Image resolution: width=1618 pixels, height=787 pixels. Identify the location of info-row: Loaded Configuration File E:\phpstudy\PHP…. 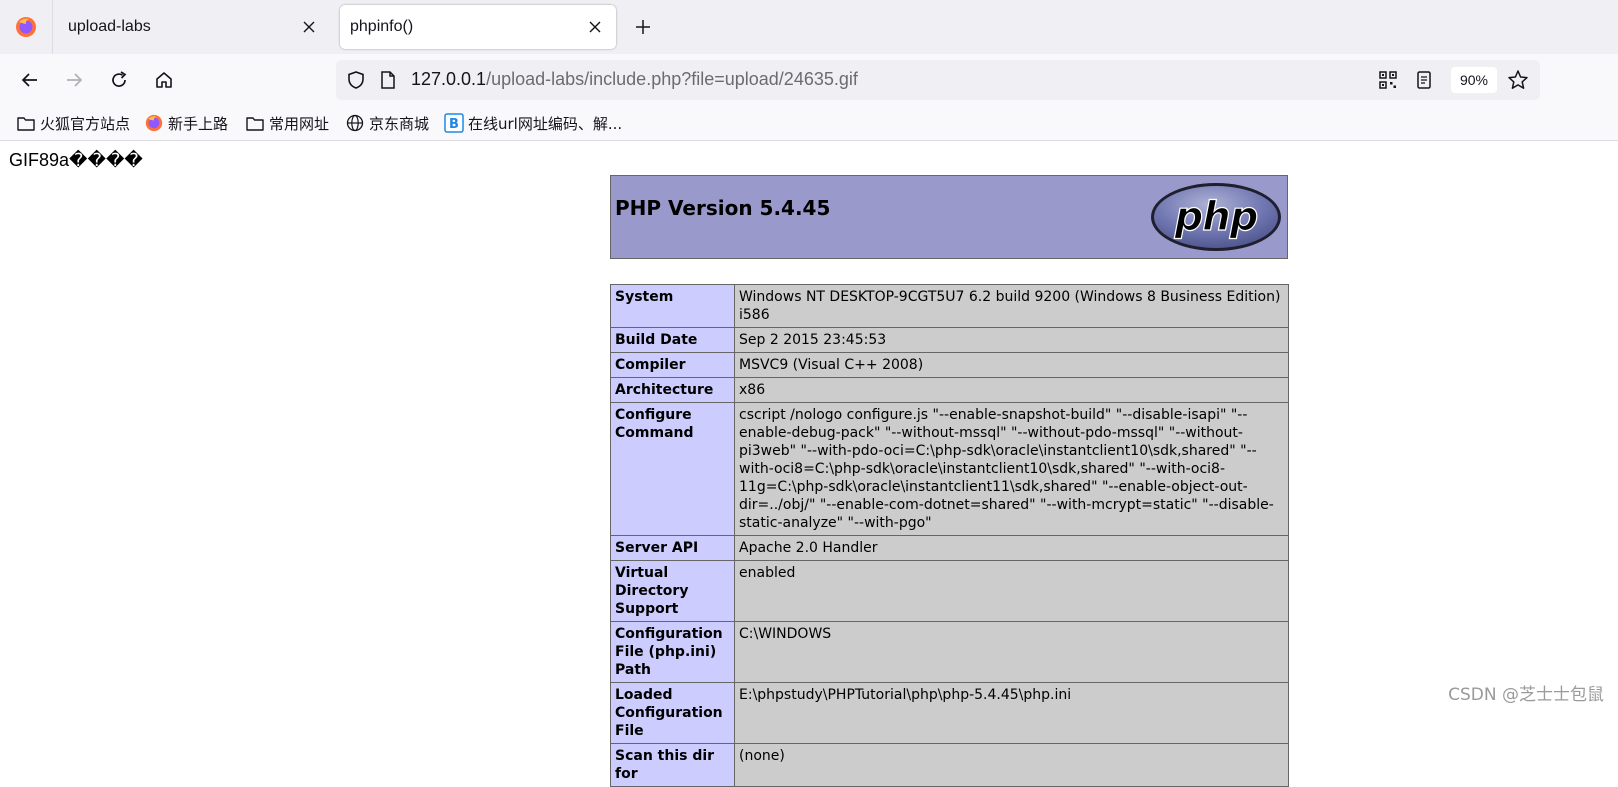
(949, 713).